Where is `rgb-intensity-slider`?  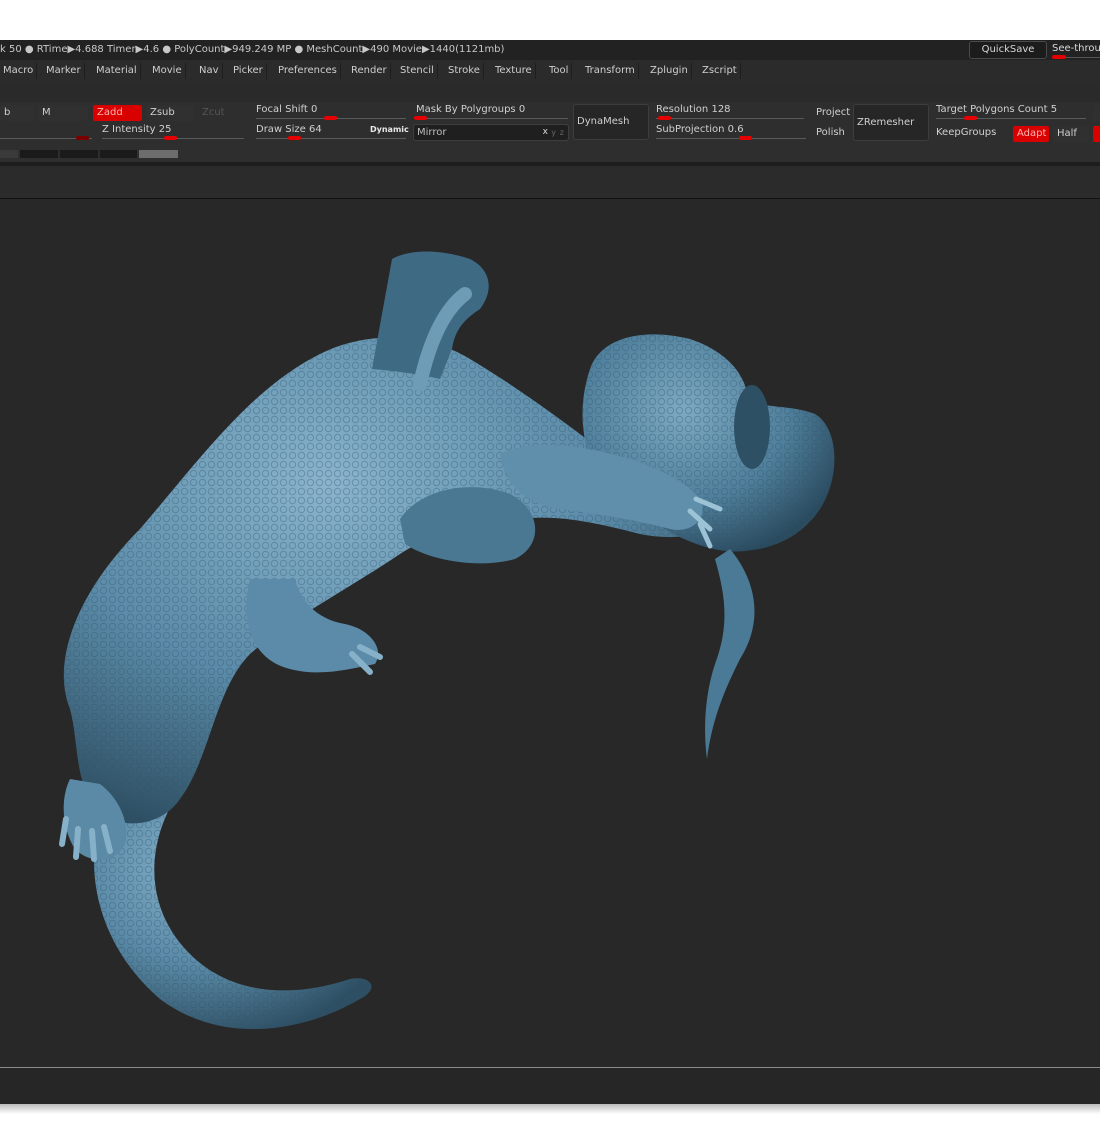 rgb-intensity-slider is located at coordinates (46, 133).